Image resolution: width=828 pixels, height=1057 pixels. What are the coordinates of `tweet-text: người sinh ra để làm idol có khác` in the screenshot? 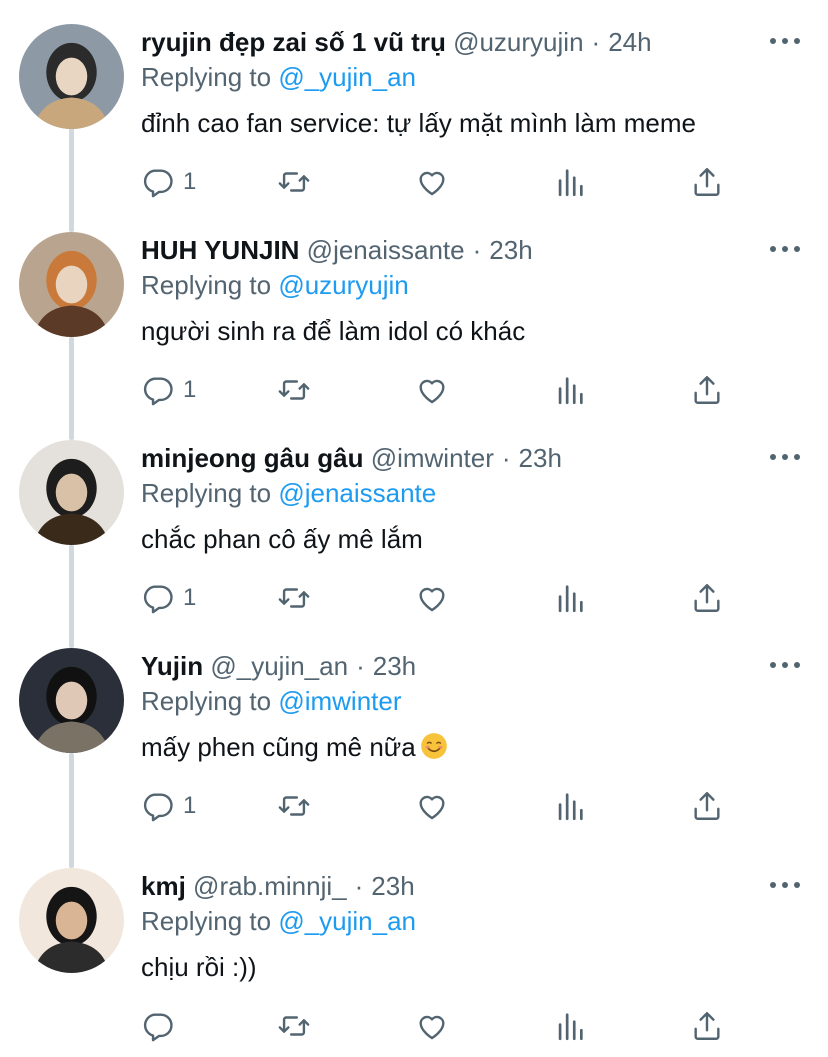 It's located at (333, 331).